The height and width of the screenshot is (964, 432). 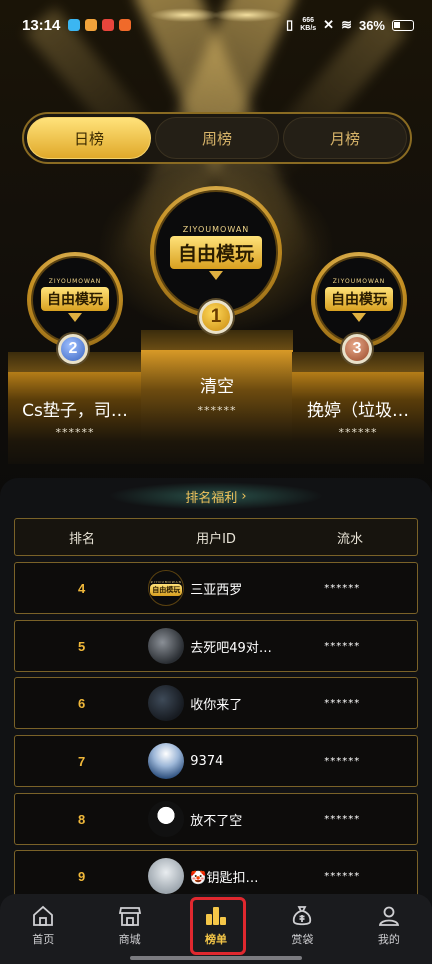 I want to click on wifi-icon: ≋, so click(x=346, y=24).